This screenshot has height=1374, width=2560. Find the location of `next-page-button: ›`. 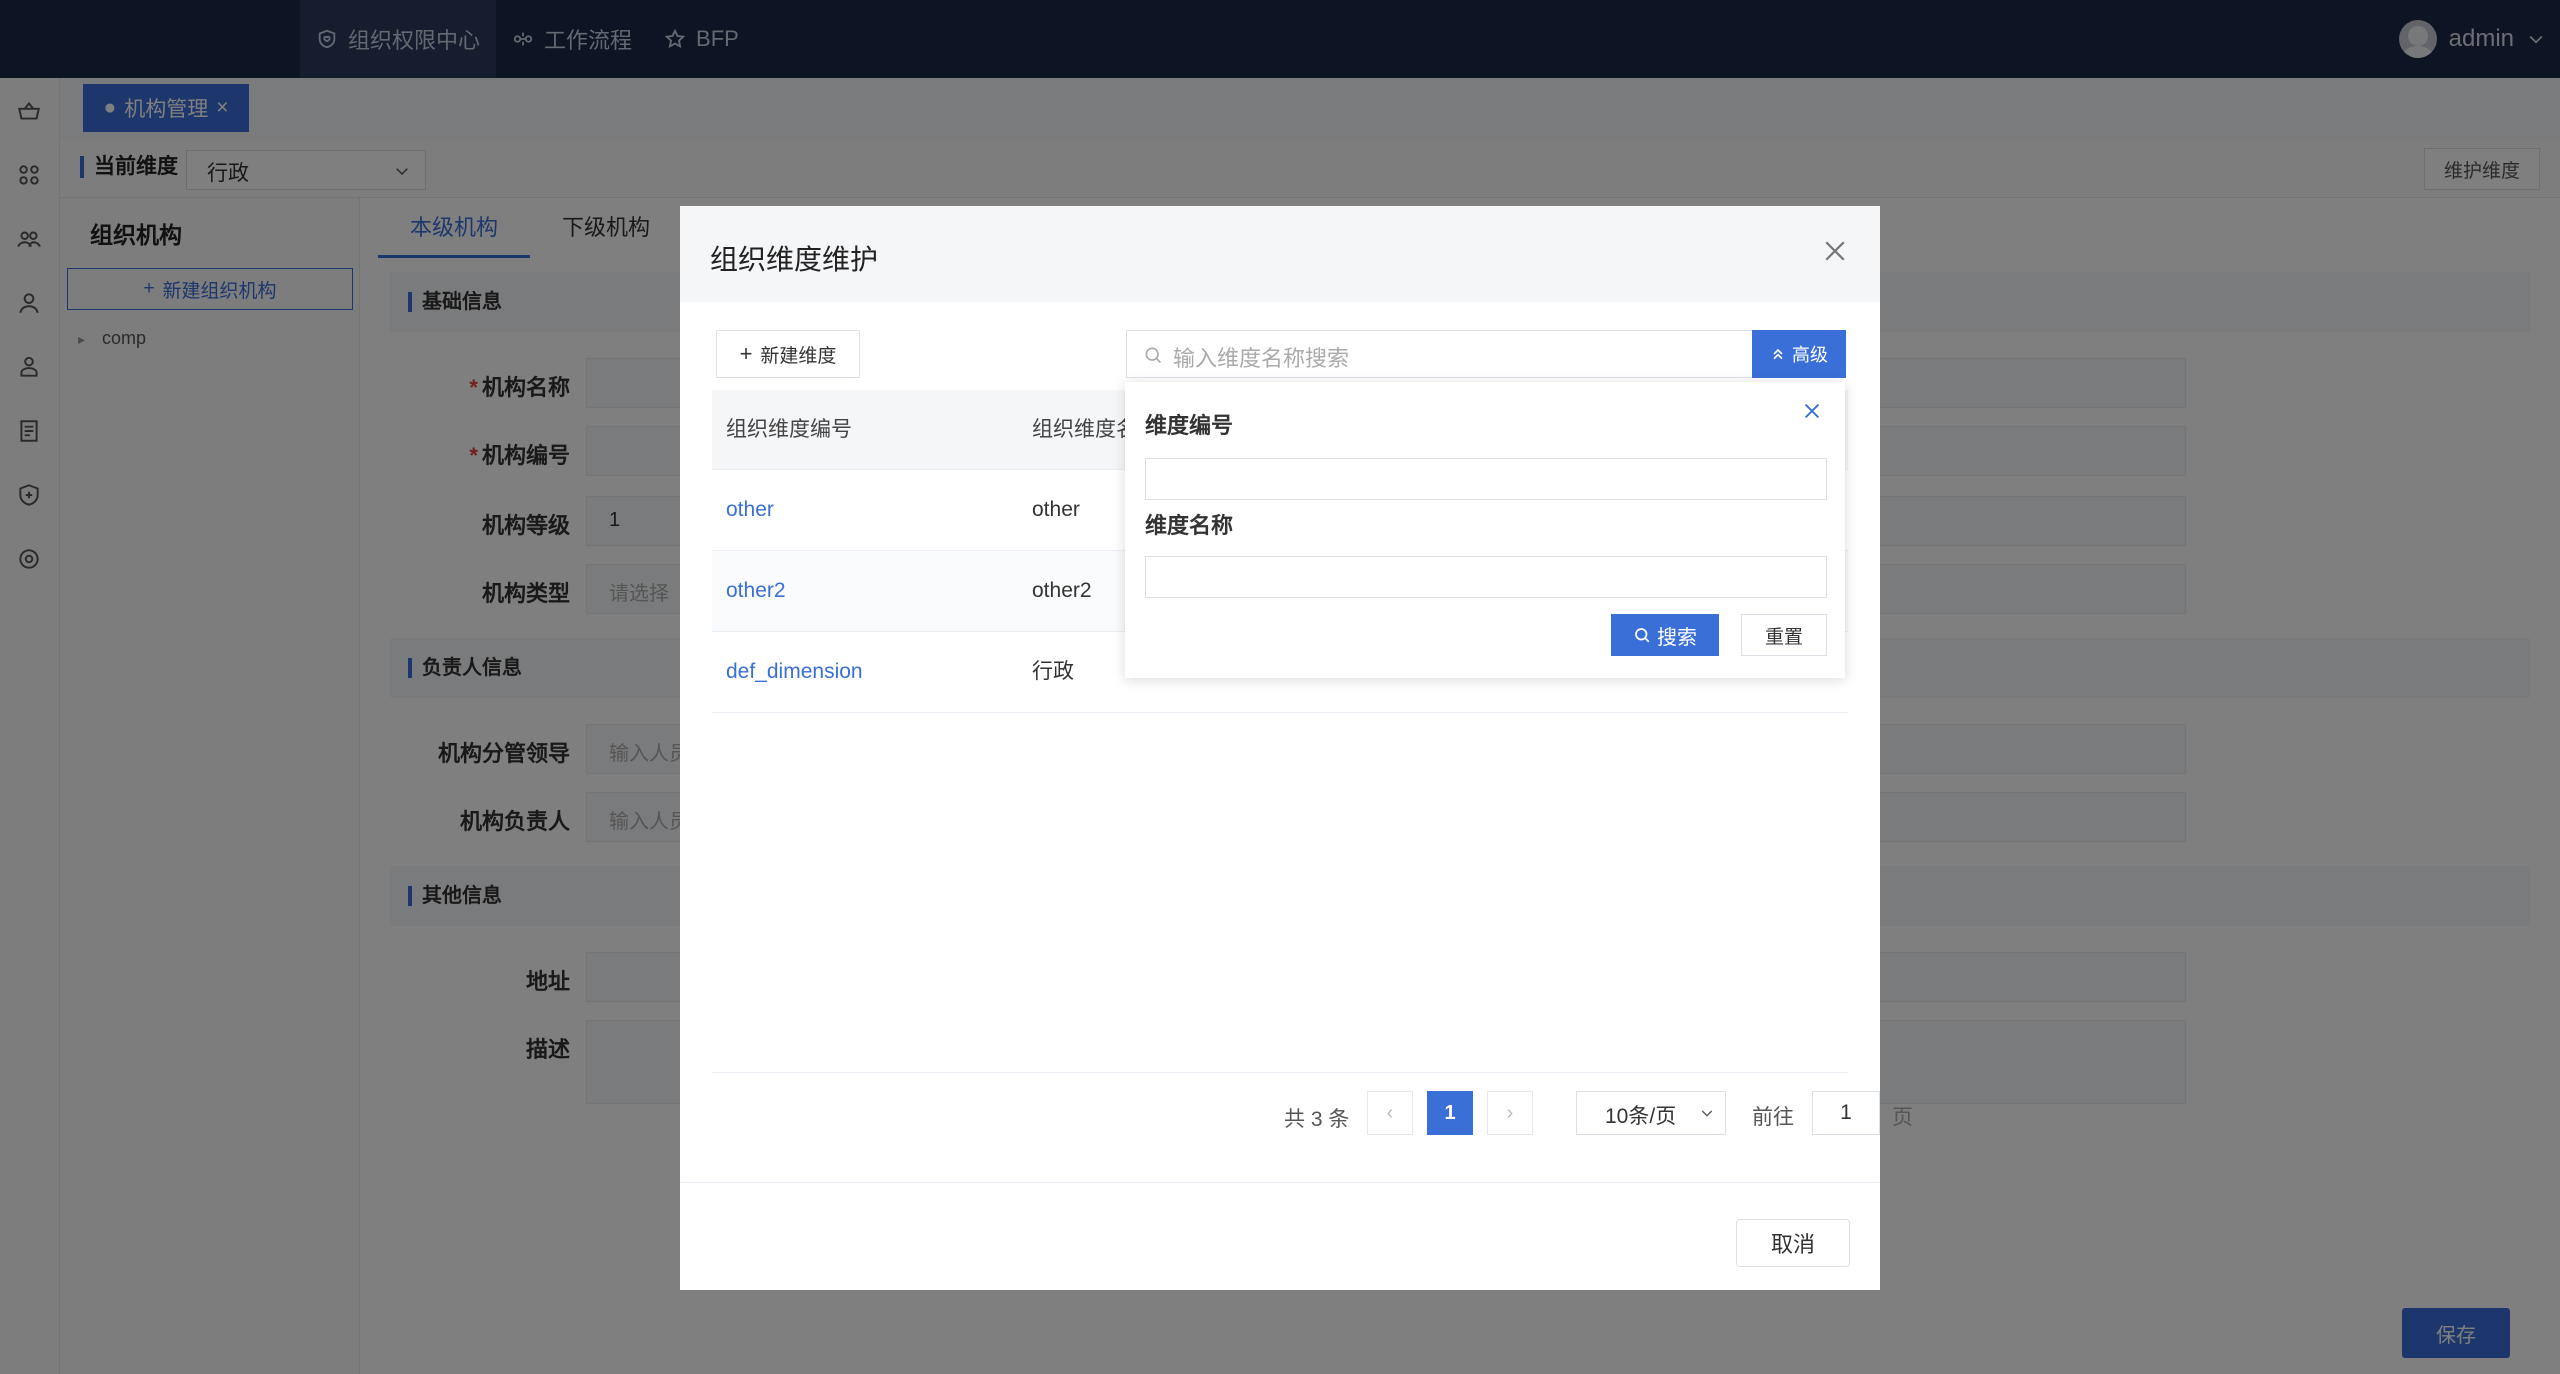

next-page-button: › is located at coordinates (1510, 1113).